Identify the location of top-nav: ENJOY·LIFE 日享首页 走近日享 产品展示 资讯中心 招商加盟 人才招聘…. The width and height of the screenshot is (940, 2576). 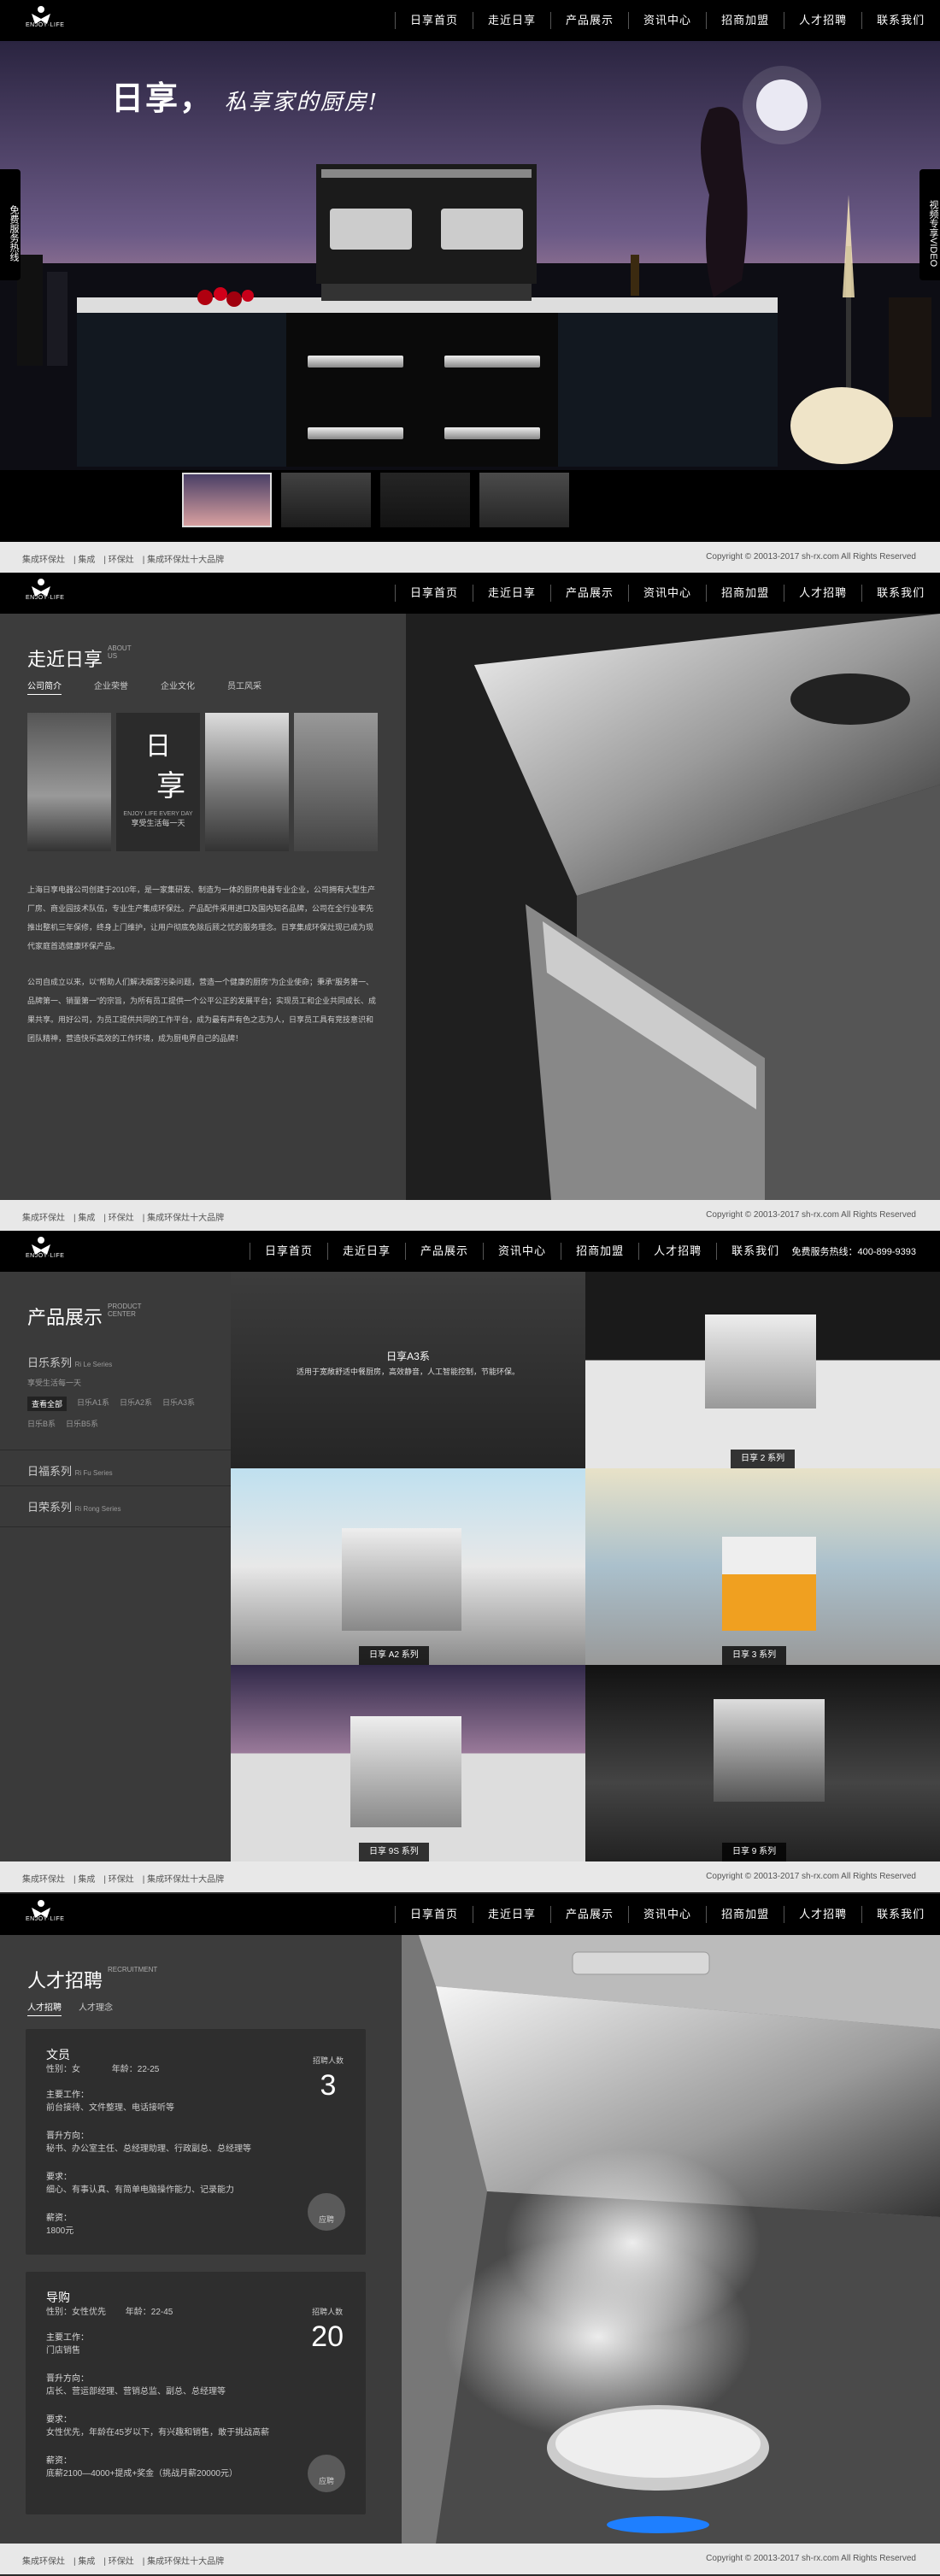
(470, 593).